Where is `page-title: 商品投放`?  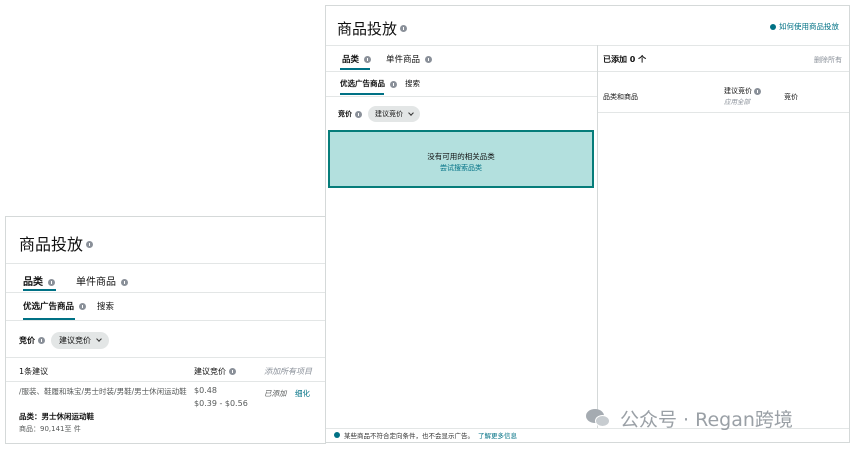 page-title: 商品投放 is located at coordinates (372, 28).